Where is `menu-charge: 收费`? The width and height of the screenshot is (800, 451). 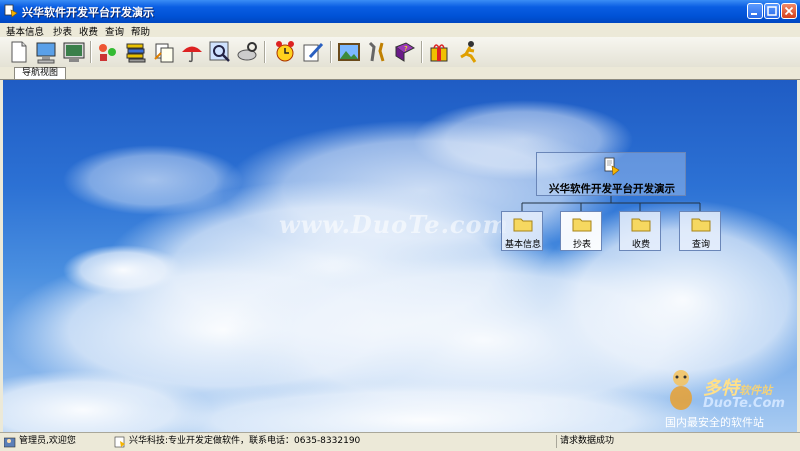 menu-charge: 收费 is located at coordinates (88, 31).